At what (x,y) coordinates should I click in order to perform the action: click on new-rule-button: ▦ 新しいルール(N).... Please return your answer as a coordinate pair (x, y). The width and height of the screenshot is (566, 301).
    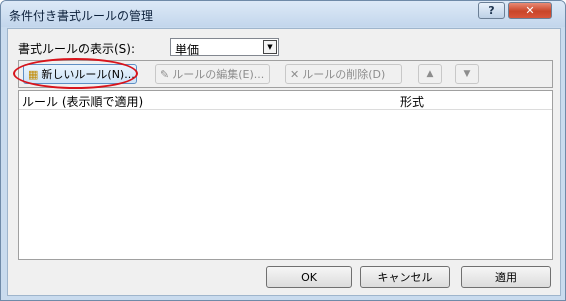
    Looking at the image, I should click on (80, 74).